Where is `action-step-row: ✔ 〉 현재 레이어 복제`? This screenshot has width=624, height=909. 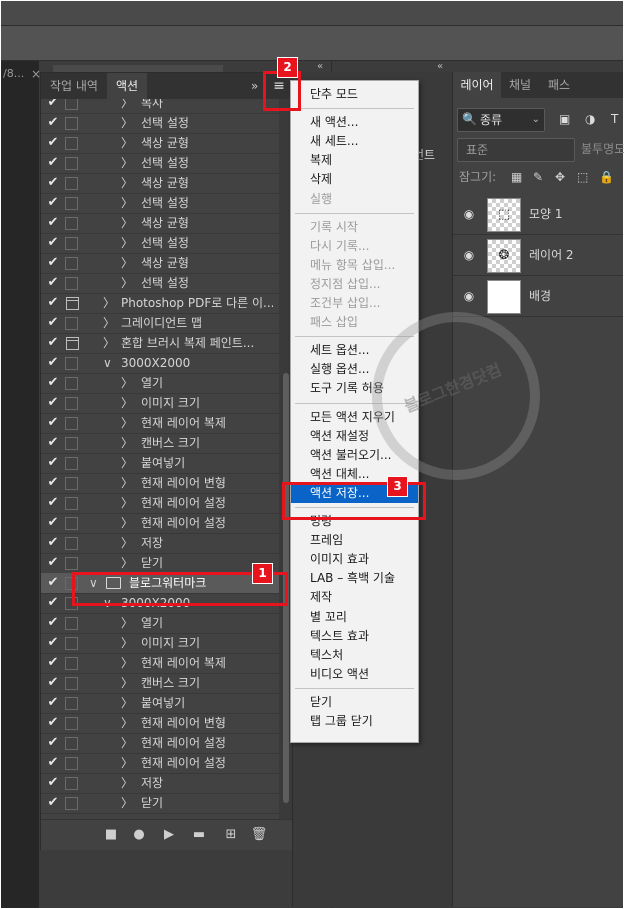
action-step-row: ✔ 〉 현재 레이어 복제 is located at coordinates (160, 663).